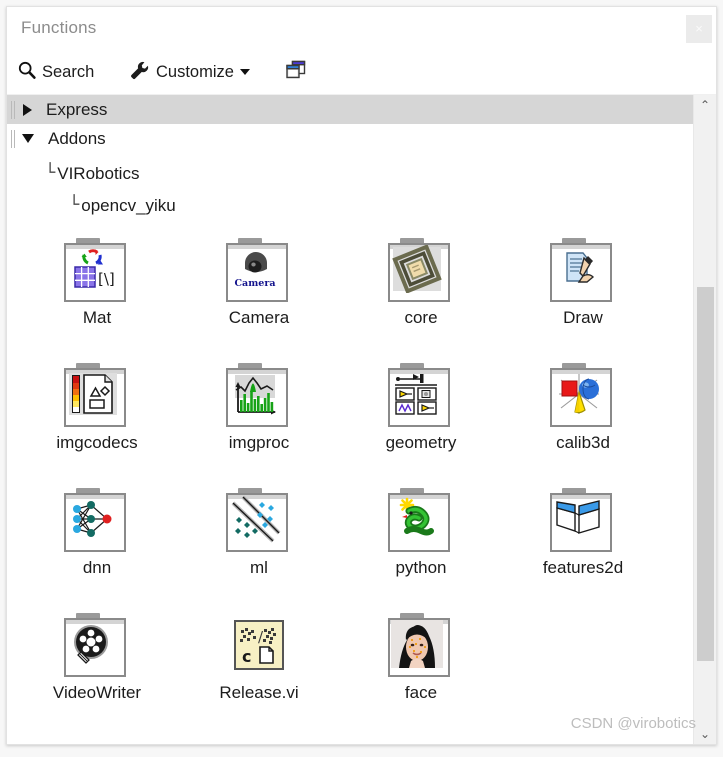 This screenshot has height=757, width=723. What do you see at coordinates (705, 474) in the screenshot?
I see `scrollbar-thumb` at bounding box center [705, 474].